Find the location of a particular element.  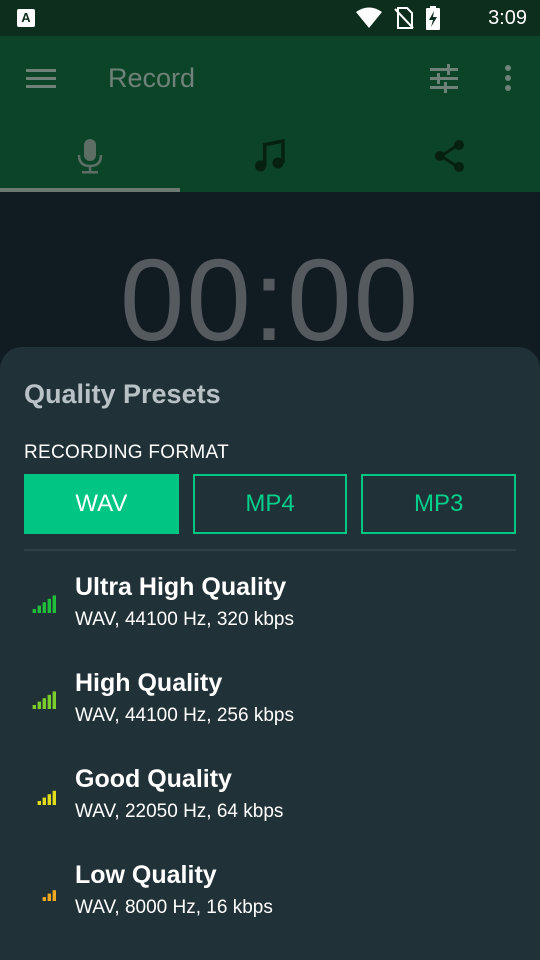

system-icons is located at coordinates (398, 18).